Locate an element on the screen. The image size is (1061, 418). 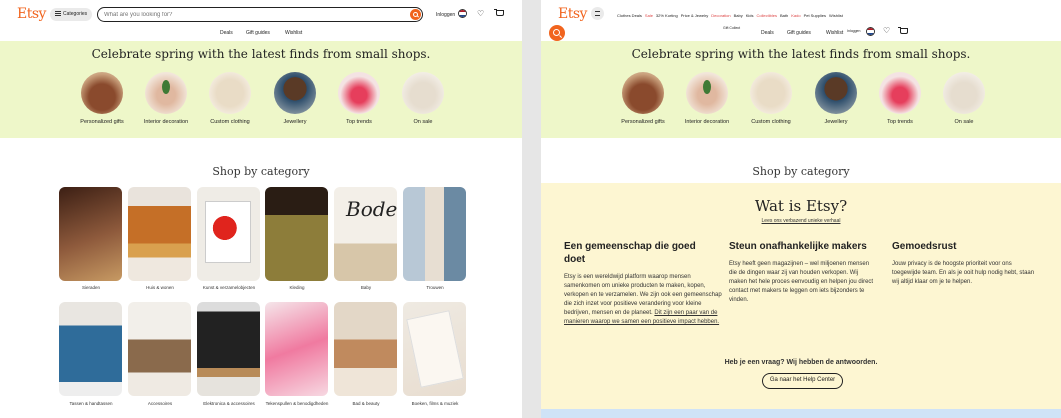
nav-item: Sale is located at coordinates (649, 15).